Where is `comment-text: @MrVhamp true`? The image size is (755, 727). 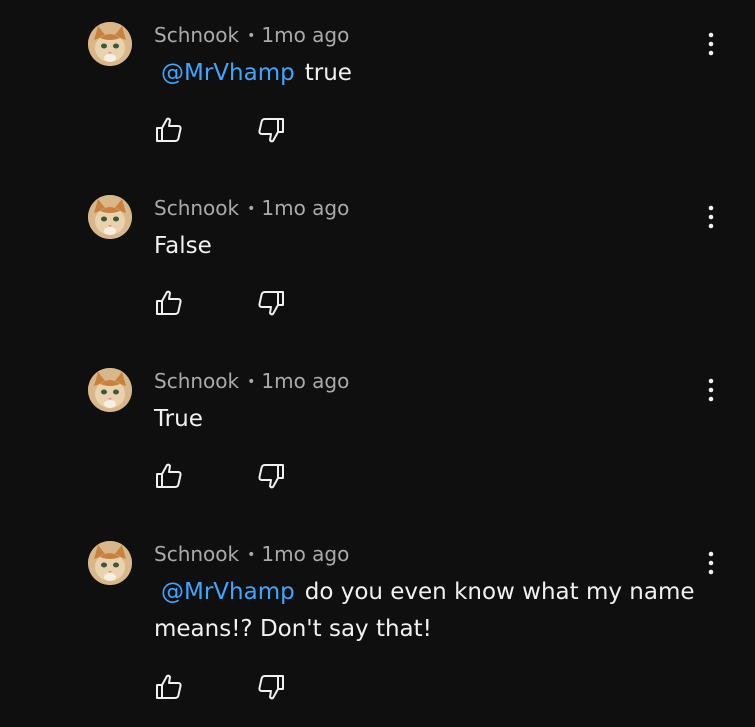
comment-text: @MrVhamp true is located at coordinates (434, 73).